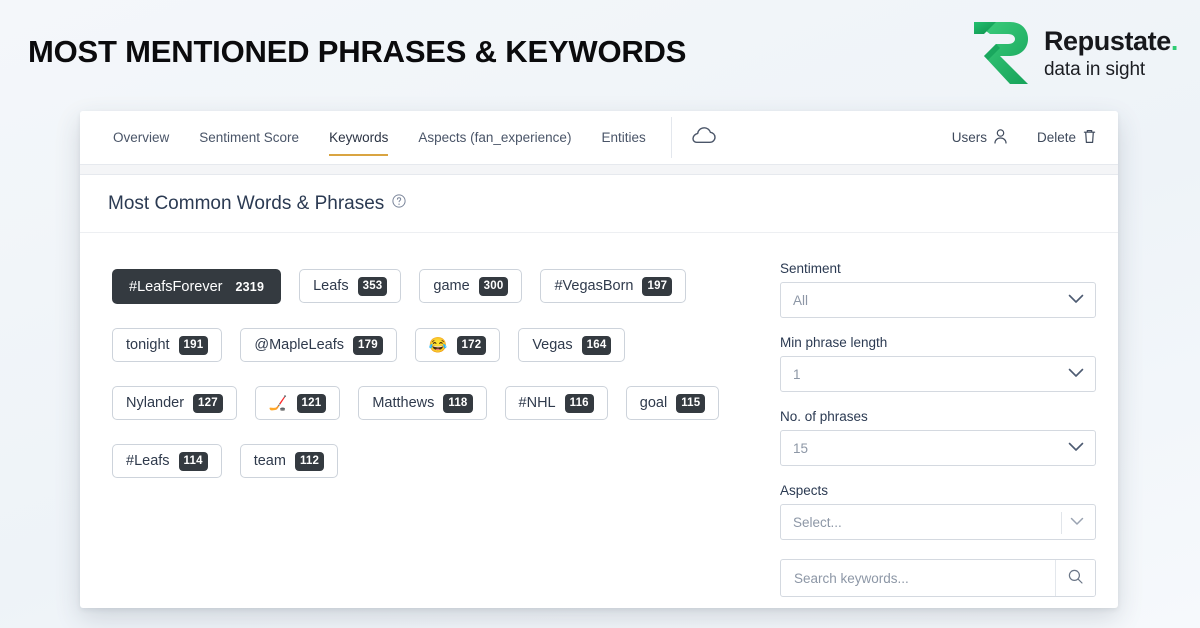 This screenshot has height=628, width=1200. I want to click on keyword-chip: goal 115, so click(672, 403).